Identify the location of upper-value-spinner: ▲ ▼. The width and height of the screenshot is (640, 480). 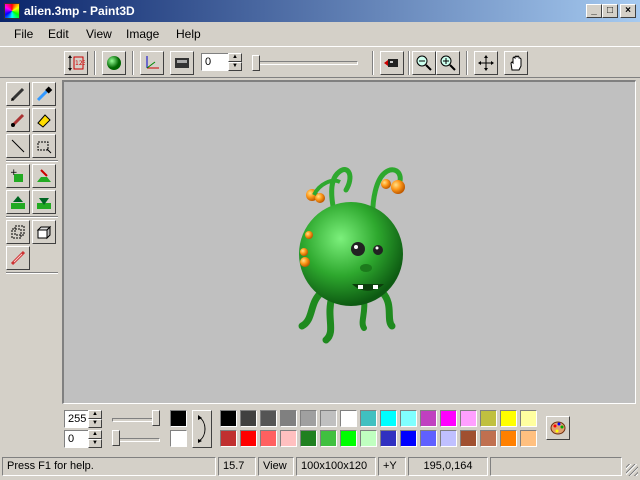
(95, 419).